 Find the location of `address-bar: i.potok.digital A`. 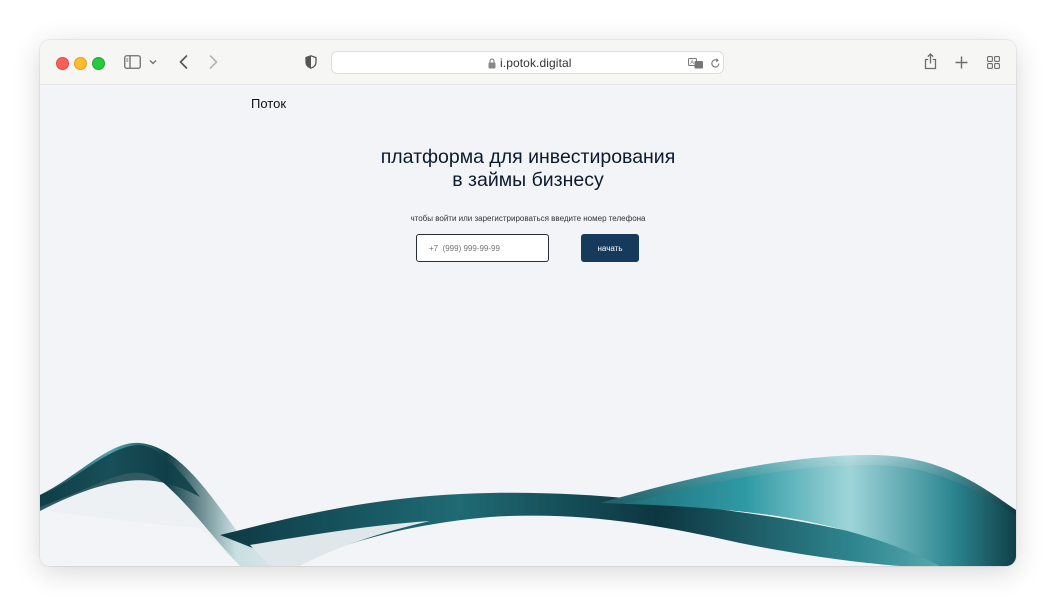

address-bar: i.potok.digital A is located at coordinates (527, 62).